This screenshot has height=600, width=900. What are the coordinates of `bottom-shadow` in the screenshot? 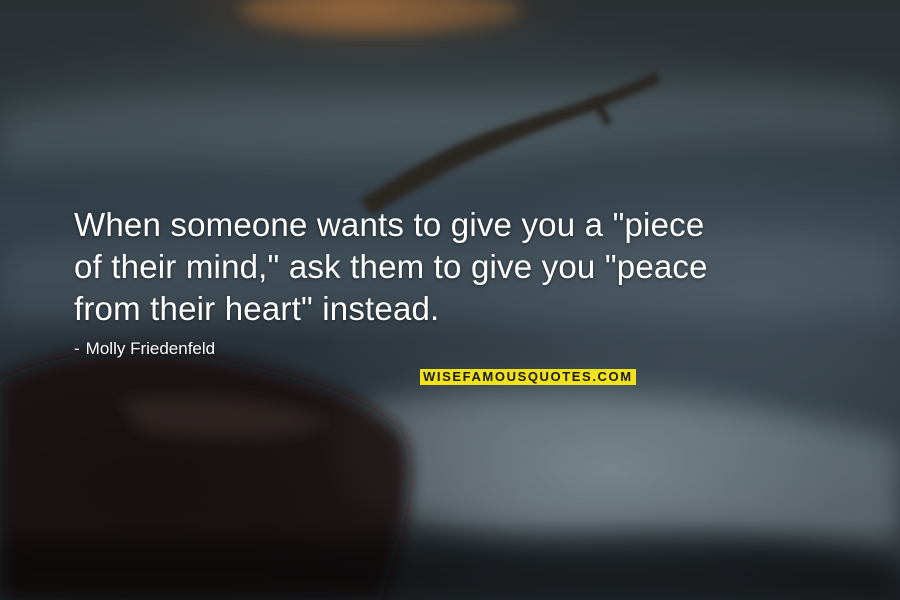 It's located at (450, 570).